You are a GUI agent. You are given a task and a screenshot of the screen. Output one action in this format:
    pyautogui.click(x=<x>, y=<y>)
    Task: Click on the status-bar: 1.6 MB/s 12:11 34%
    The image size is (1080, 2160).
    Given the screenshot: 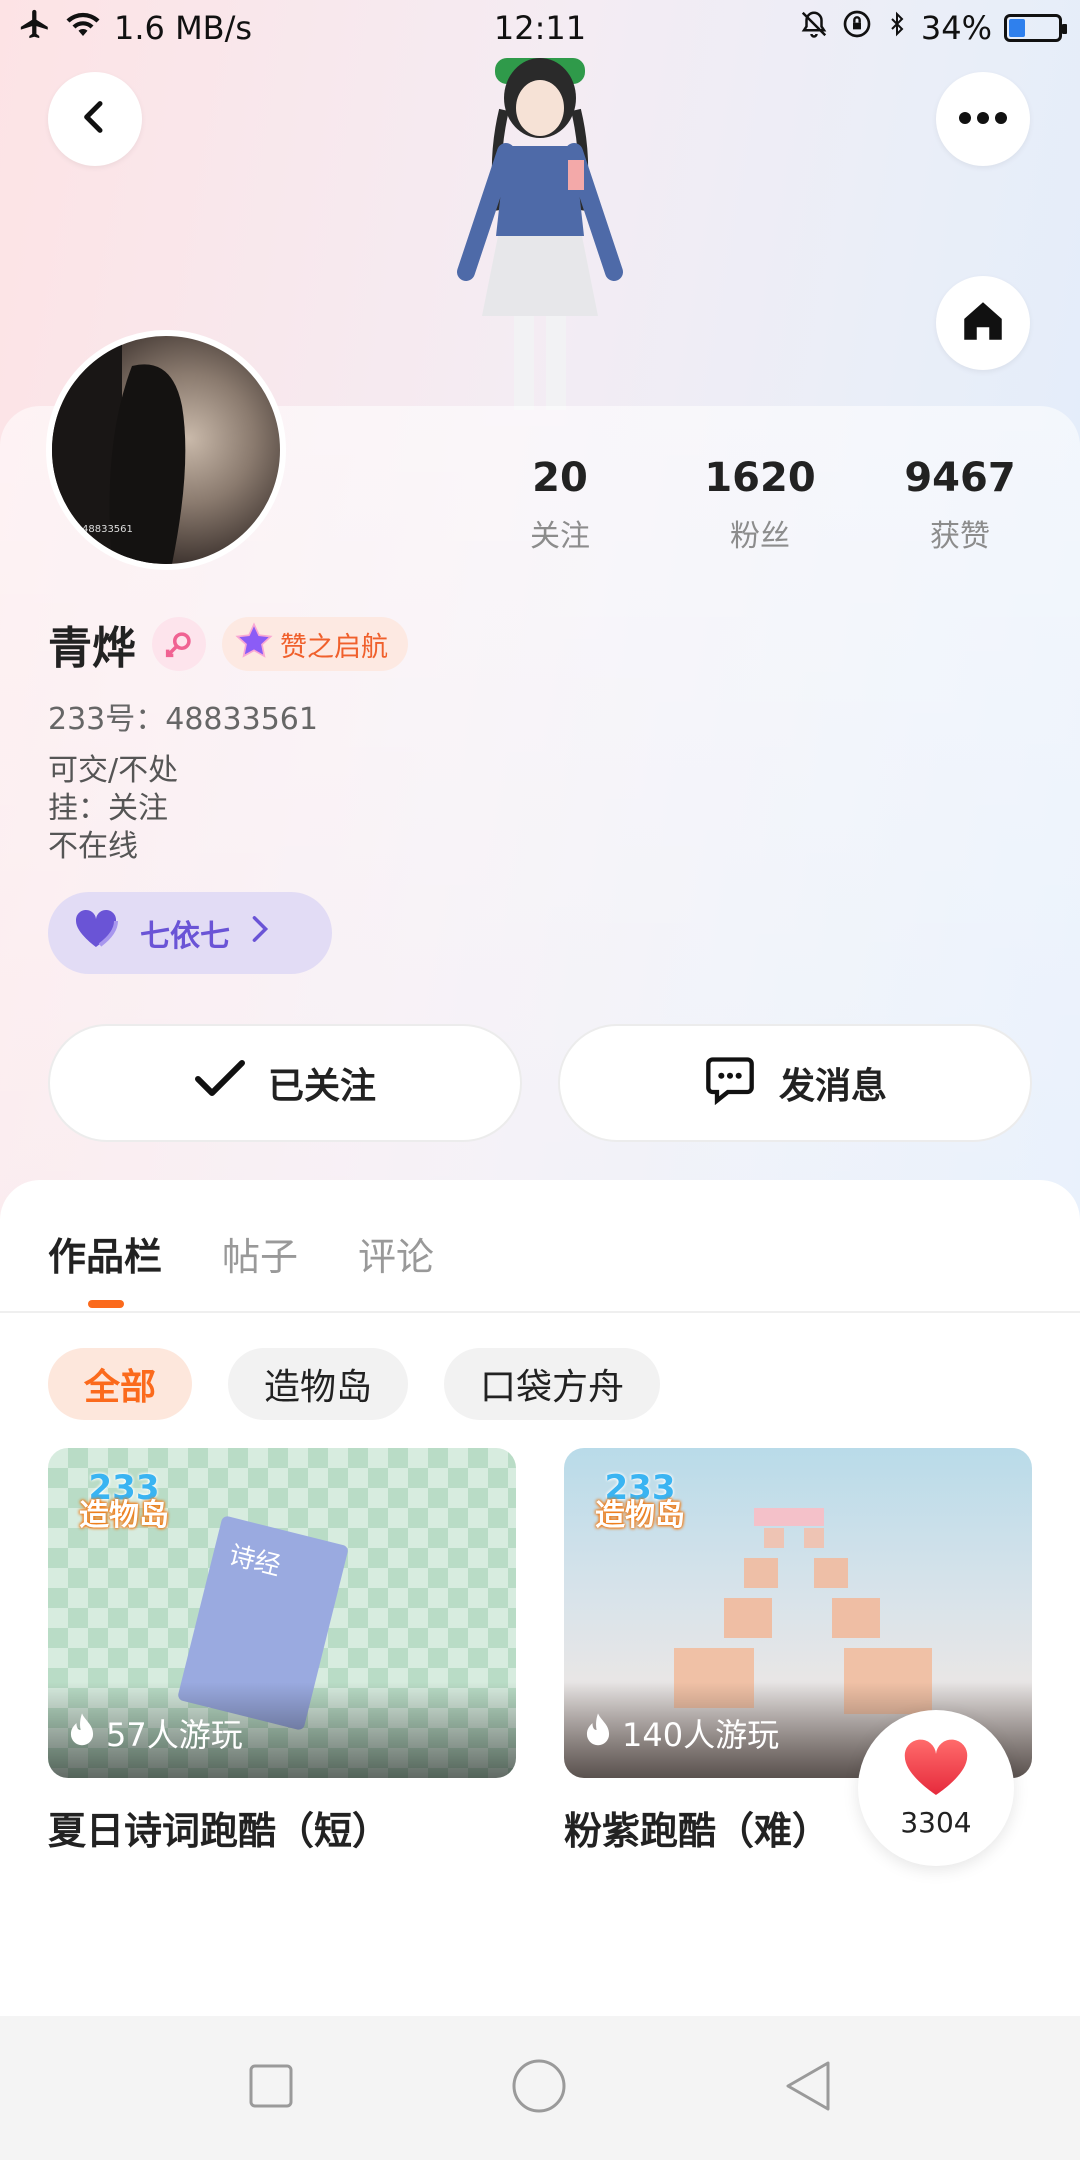 What is the action you would take?
    pyautogui.click(x=540, y=28)
    